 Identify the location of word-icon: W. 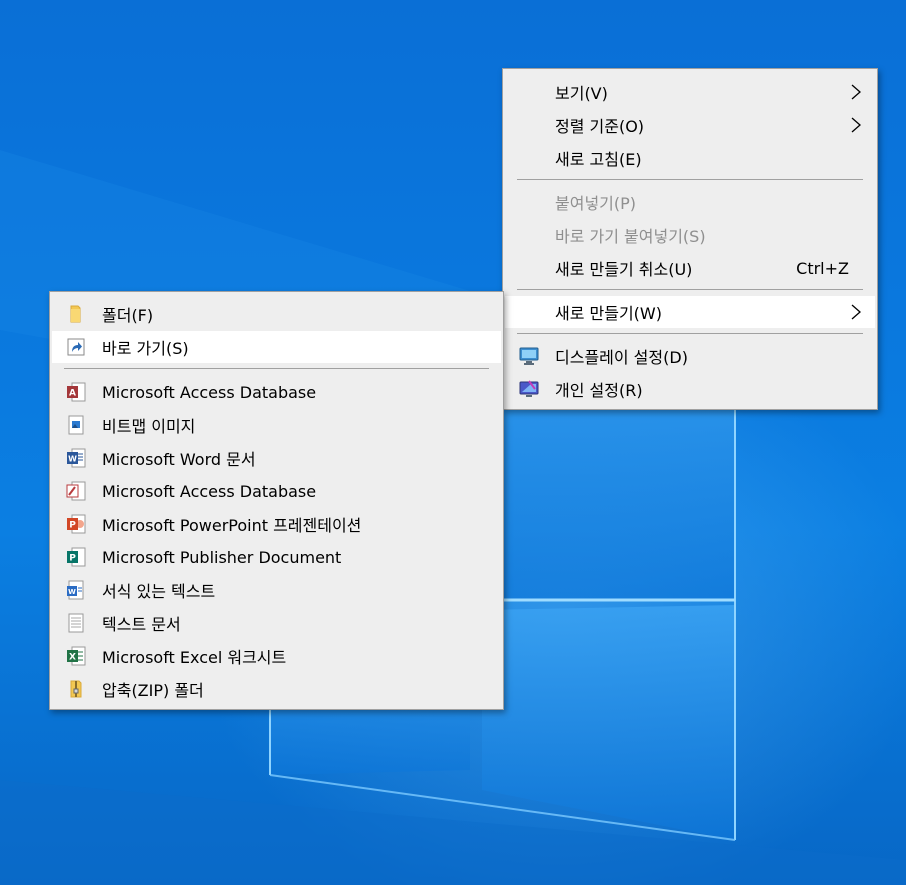
(76, 458).